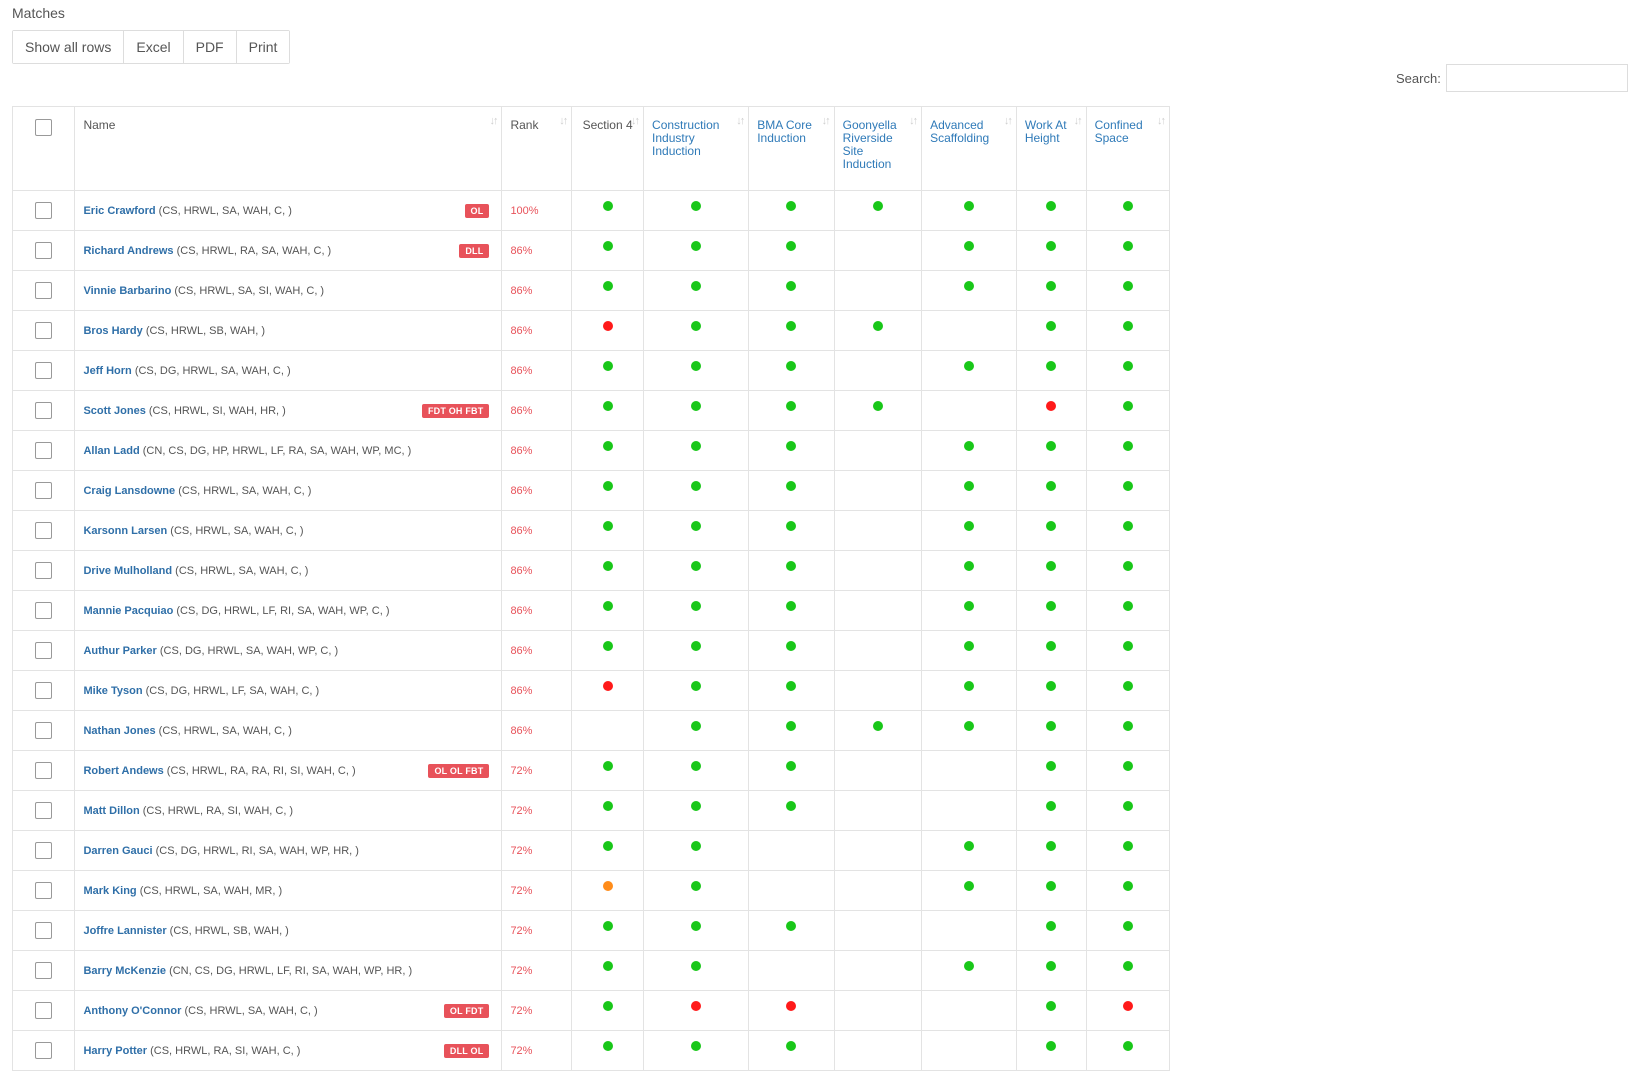  I want to click on column-header-rank: Rank ↓↑, so click(537, 148).